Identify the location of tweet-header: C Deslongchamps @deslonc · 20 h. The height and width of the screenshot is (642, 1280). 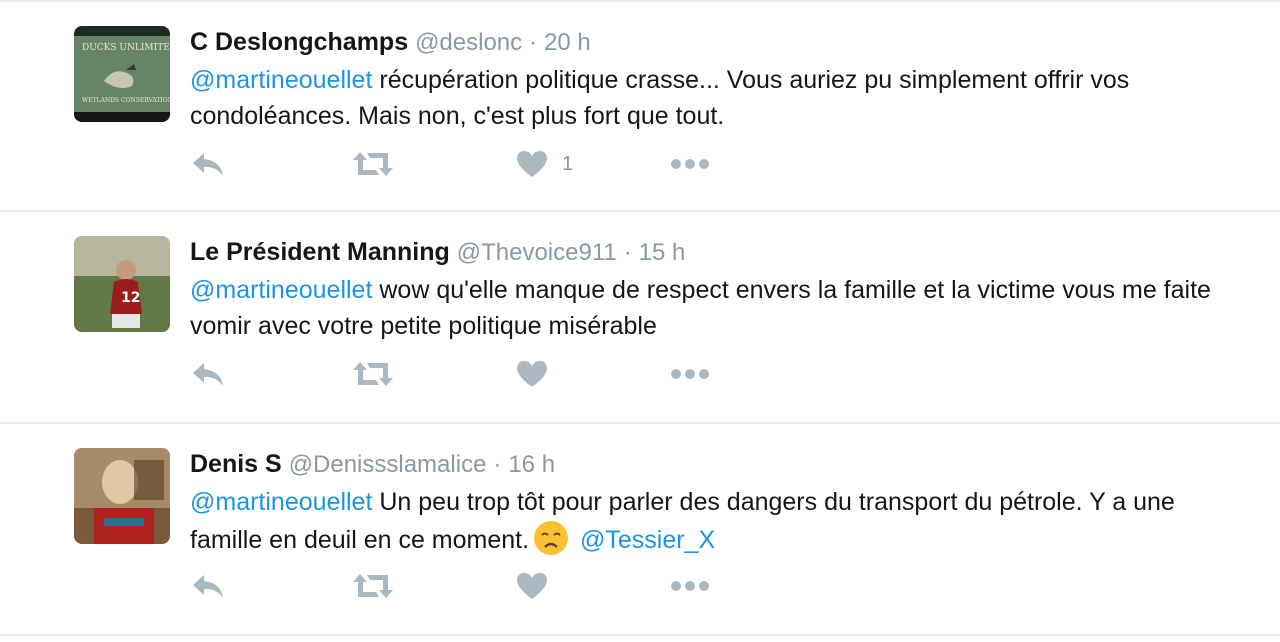
(390, 42).